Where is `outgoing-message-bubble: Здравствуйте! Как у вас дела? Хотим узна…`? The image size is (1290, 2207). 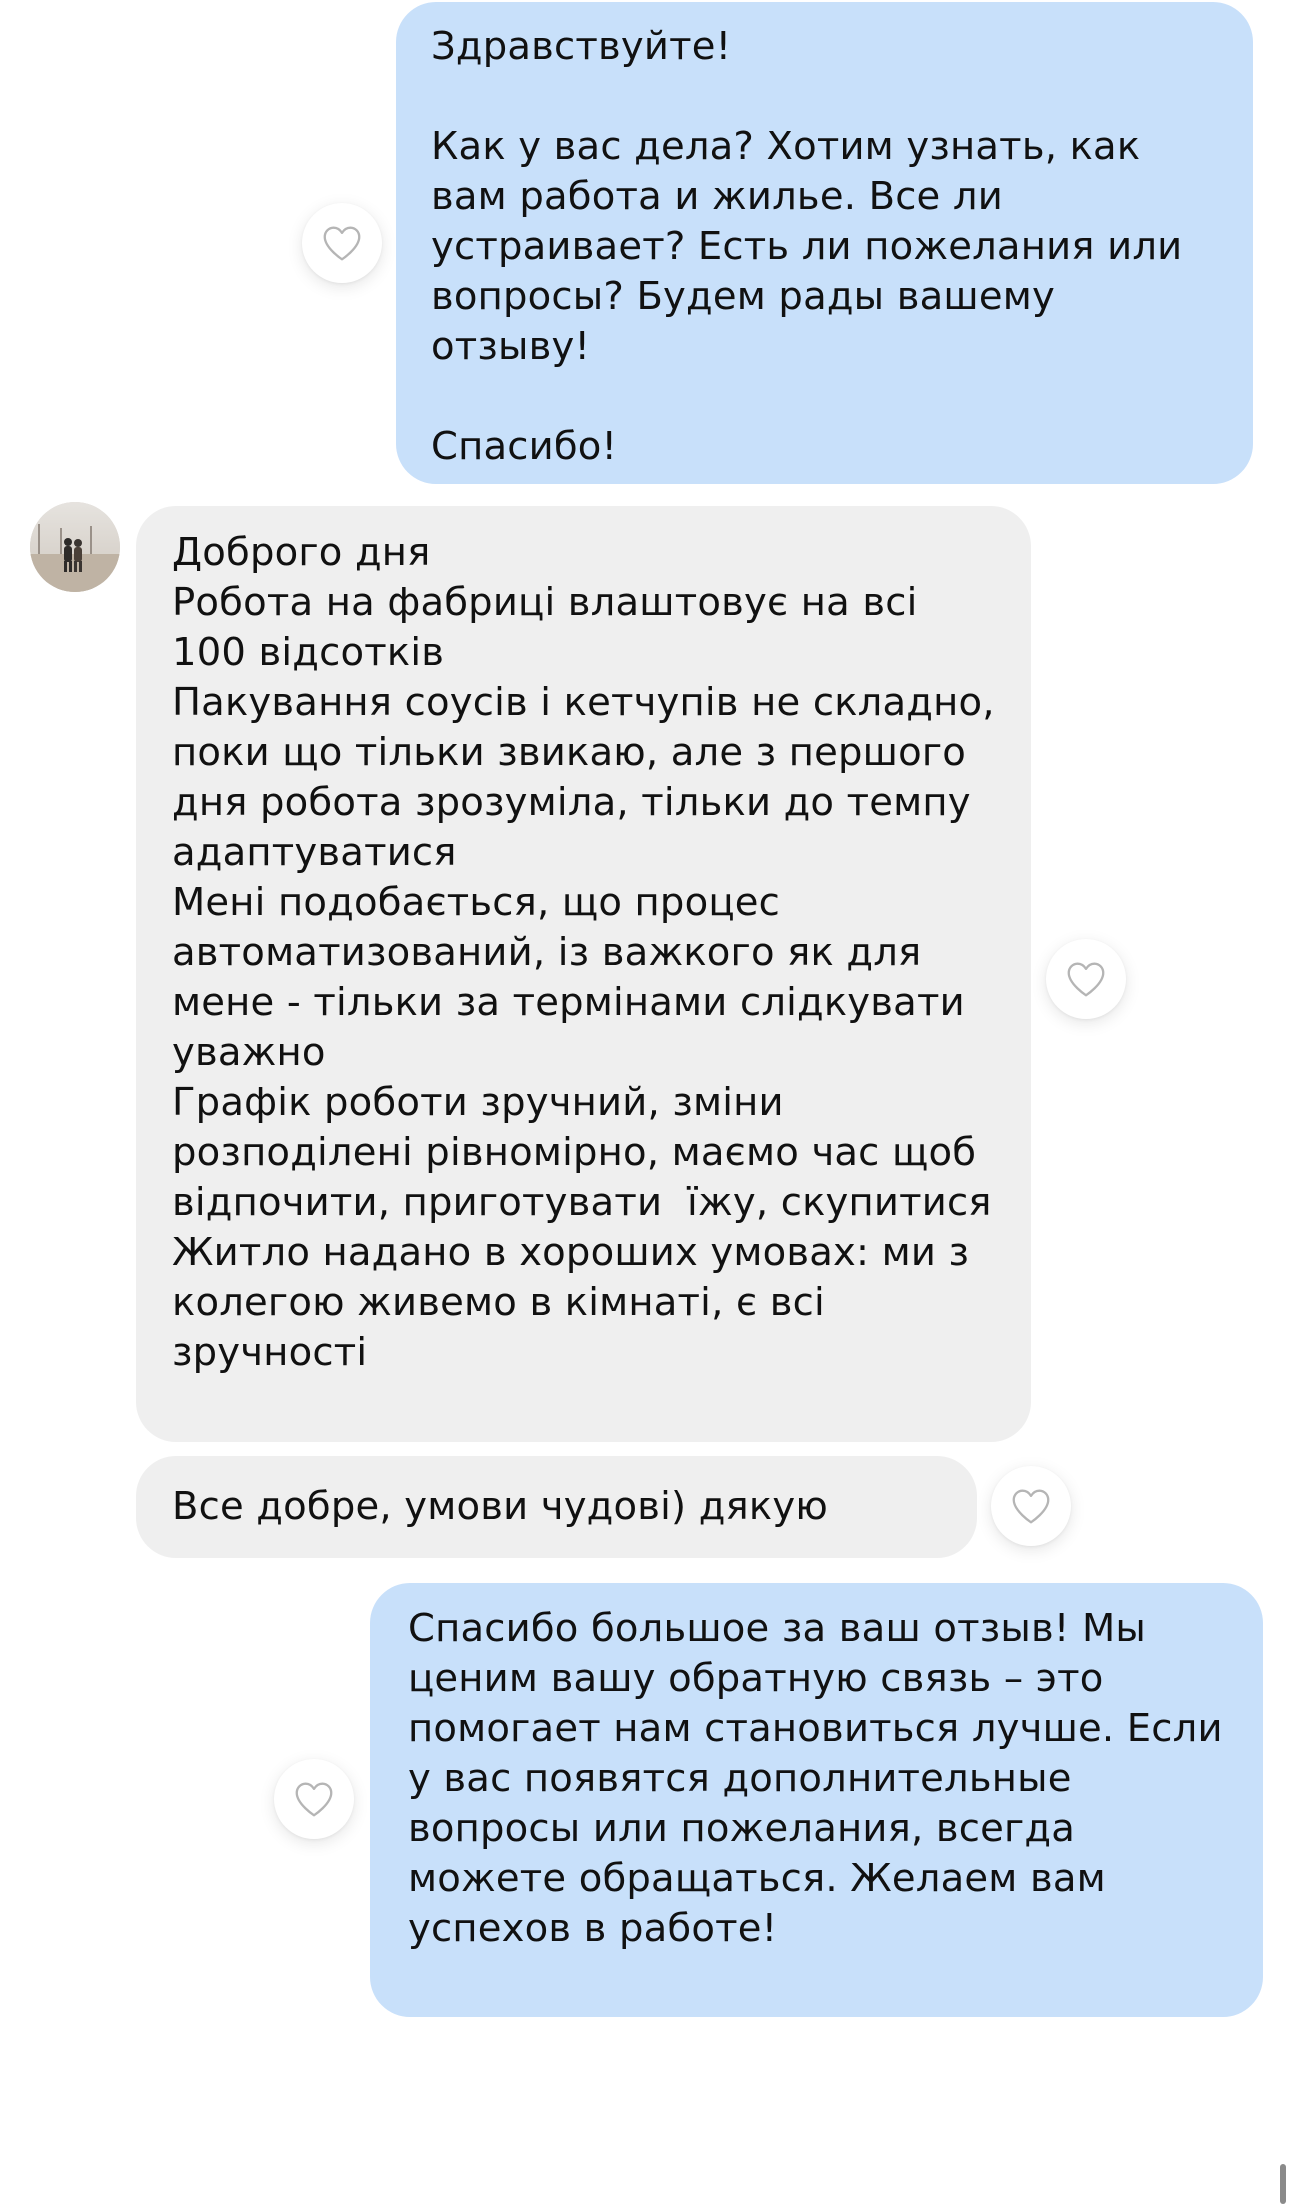 outgoing-message-bubble: Здравствуйте! Как у вас дела? Хотим узна… is located at coordinates (824, 243).